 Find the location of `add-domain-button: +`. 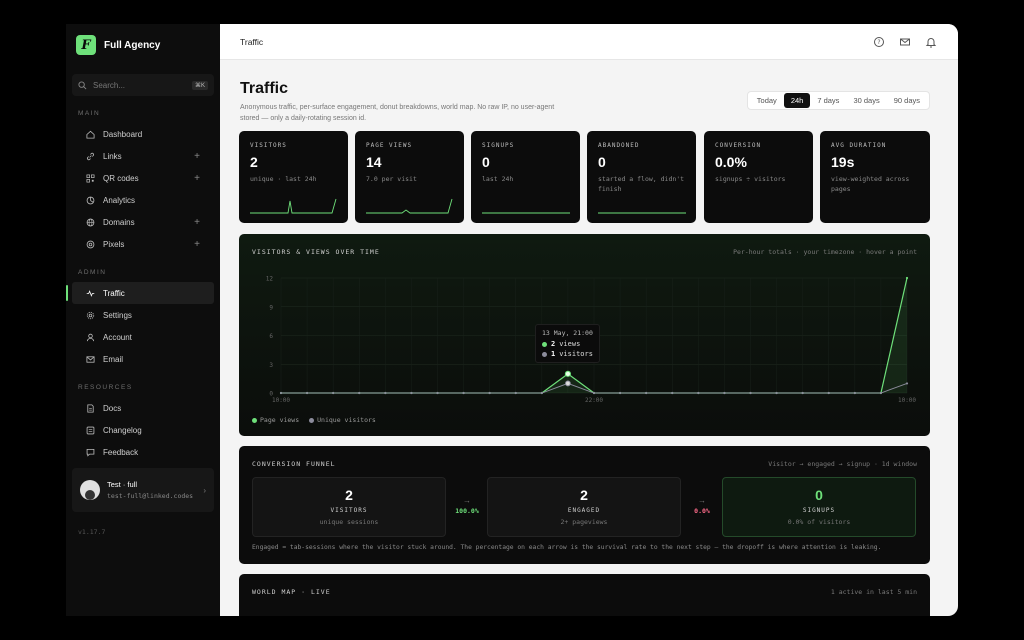

add-domain-button: + is located at coordinates (197, 222).